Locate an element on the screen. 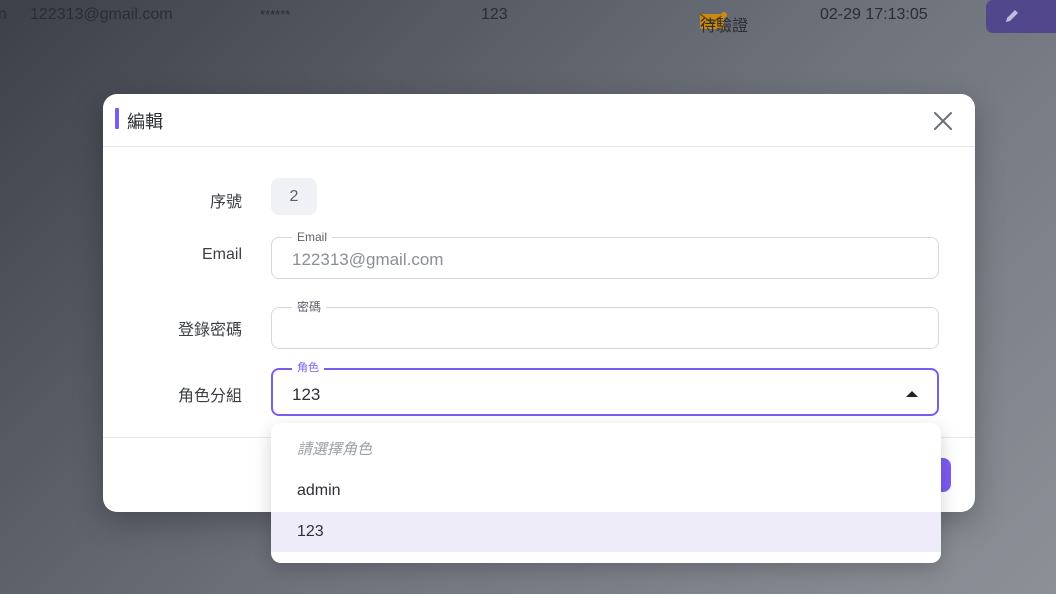  dropdown-option-123: 123 is located at coordinates (606, 532).